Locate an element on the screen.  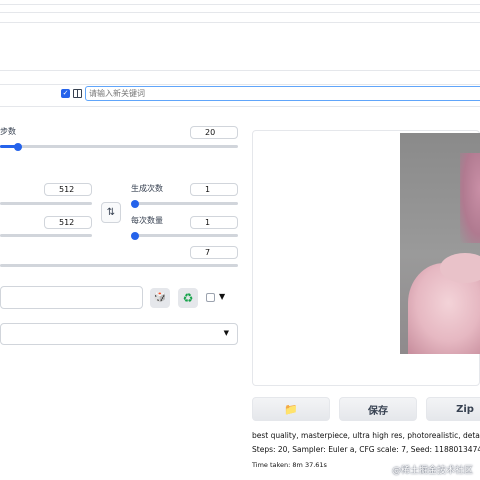
batch-count-input: 1 is located at coordinates (214, 189).